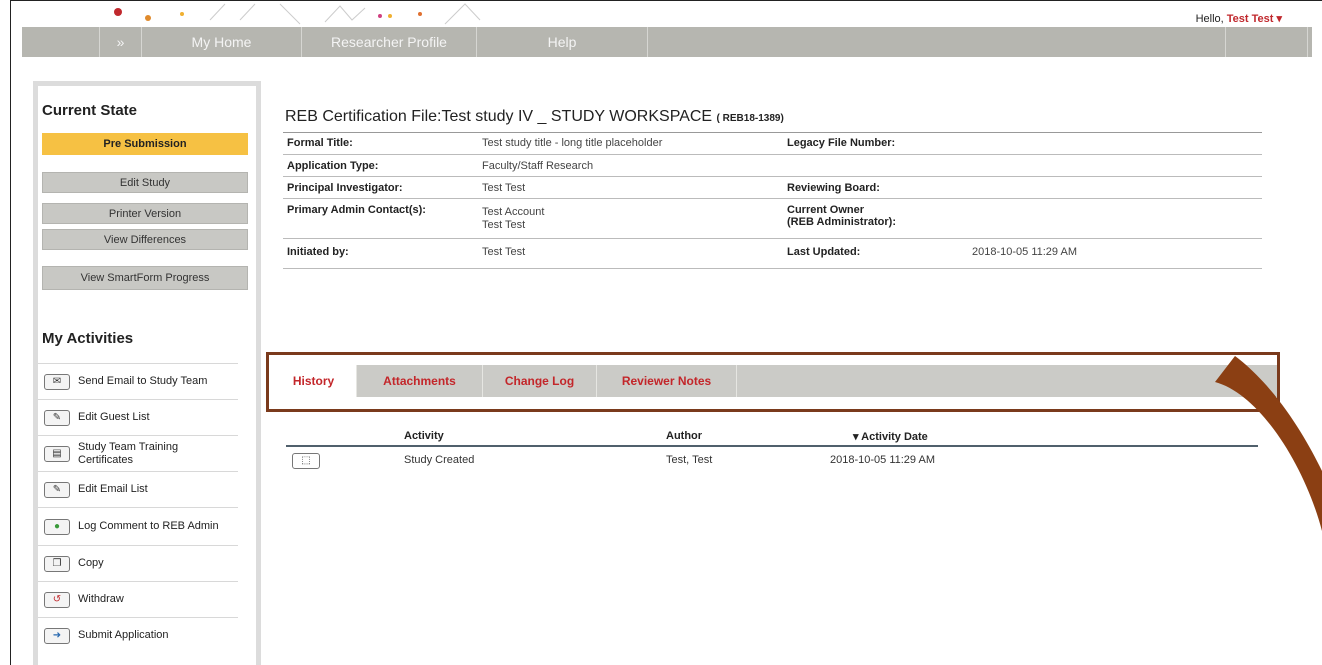 The image size is (1322, 665). Describe the element at coordinates (297, 14) in the screenshot. I see `header-decoration` at that location.